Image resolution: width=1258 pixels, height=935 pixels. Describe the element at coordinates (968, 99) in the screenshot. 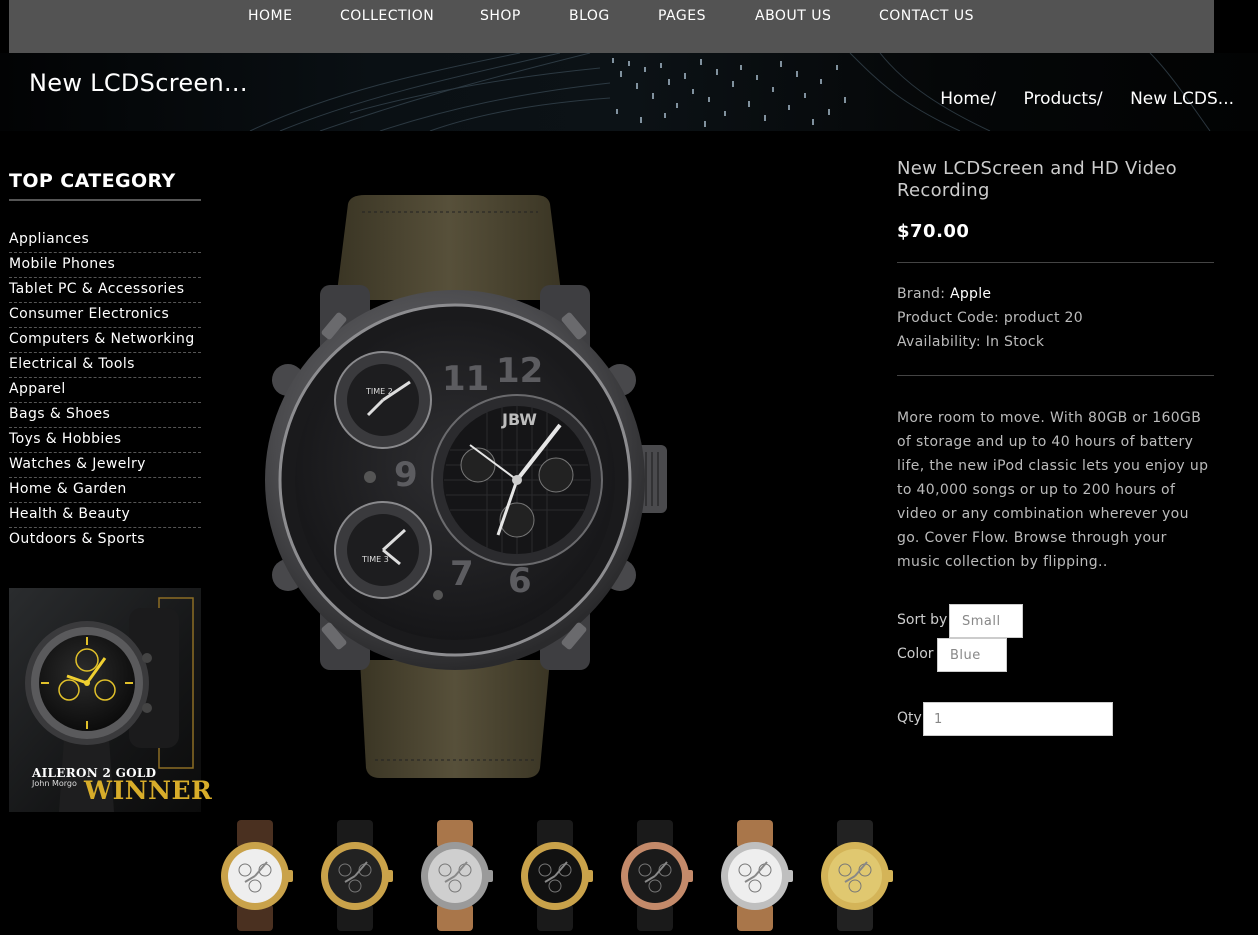

I see `breadcrumb-home: Home/` at that location.